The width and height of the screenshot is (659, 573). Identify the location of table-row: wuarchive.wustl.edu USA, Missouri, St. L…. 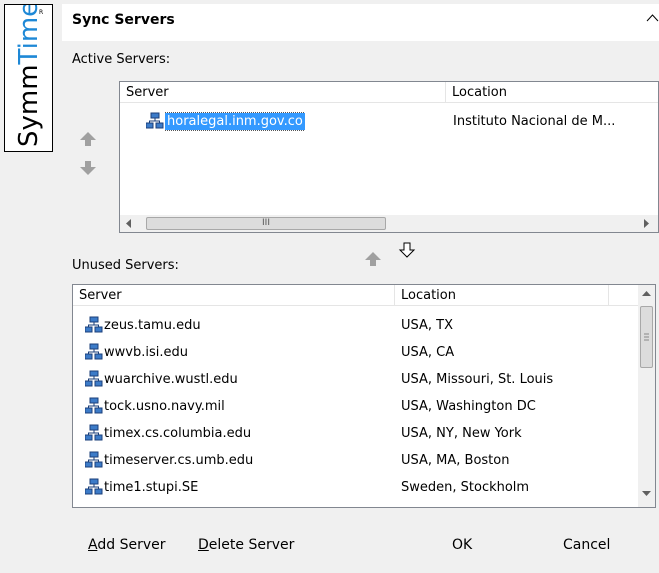
(355, 379).